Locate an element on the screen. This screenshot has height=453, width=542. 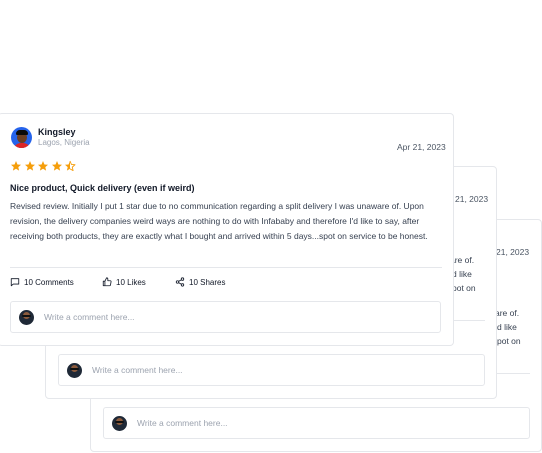
share-icon is located at coordinates (180, 282).